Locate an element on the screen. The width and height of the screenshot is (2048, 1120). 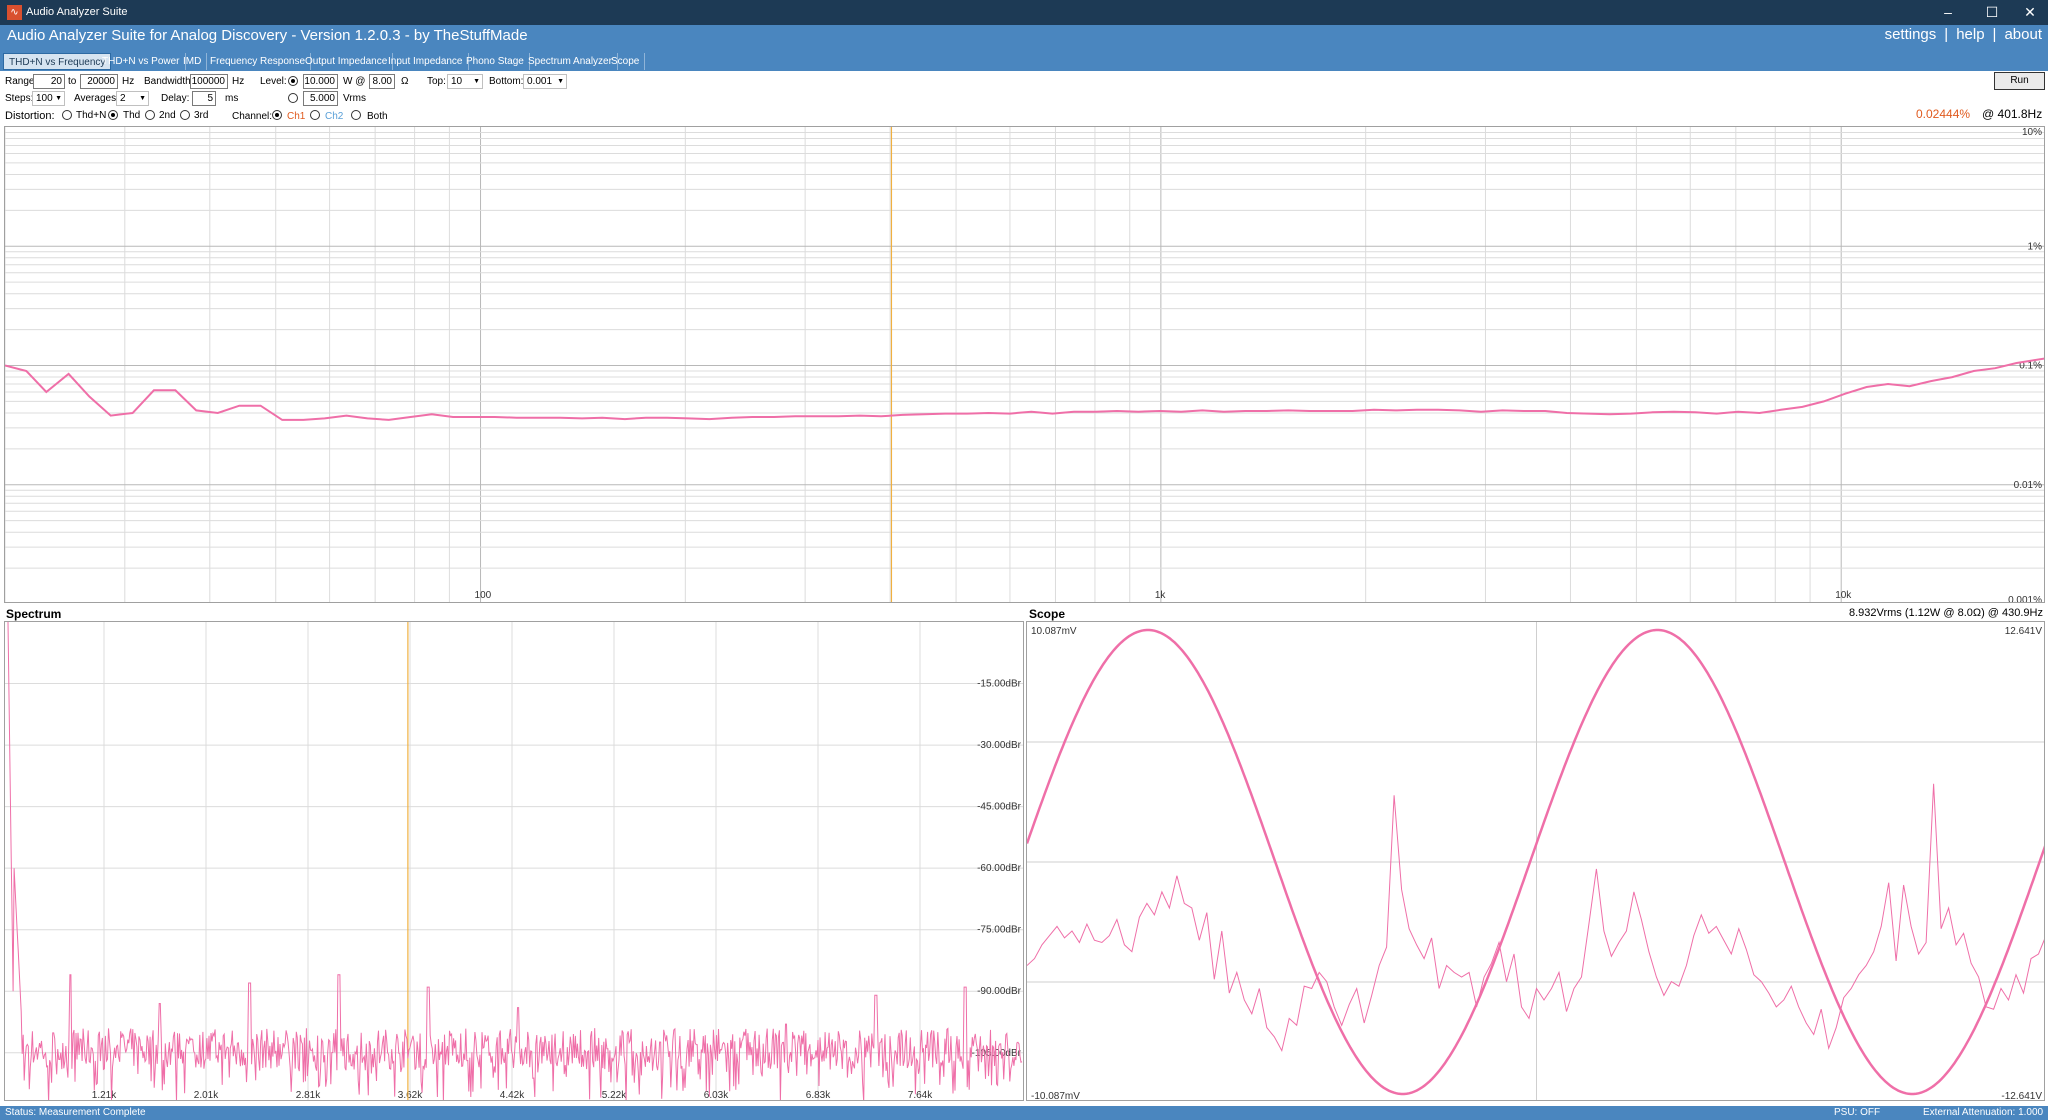
averages-label: Averages: is located at coordinates (96, 98).